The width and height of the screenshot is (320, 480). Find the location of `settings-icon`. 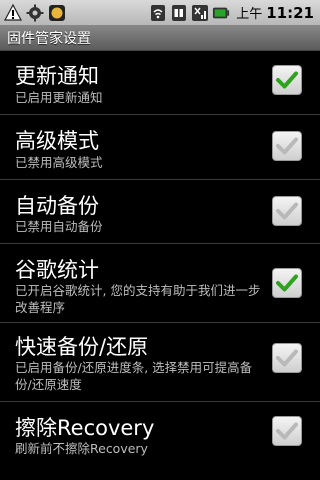

settings-icon is located at coordinates (35, 13).